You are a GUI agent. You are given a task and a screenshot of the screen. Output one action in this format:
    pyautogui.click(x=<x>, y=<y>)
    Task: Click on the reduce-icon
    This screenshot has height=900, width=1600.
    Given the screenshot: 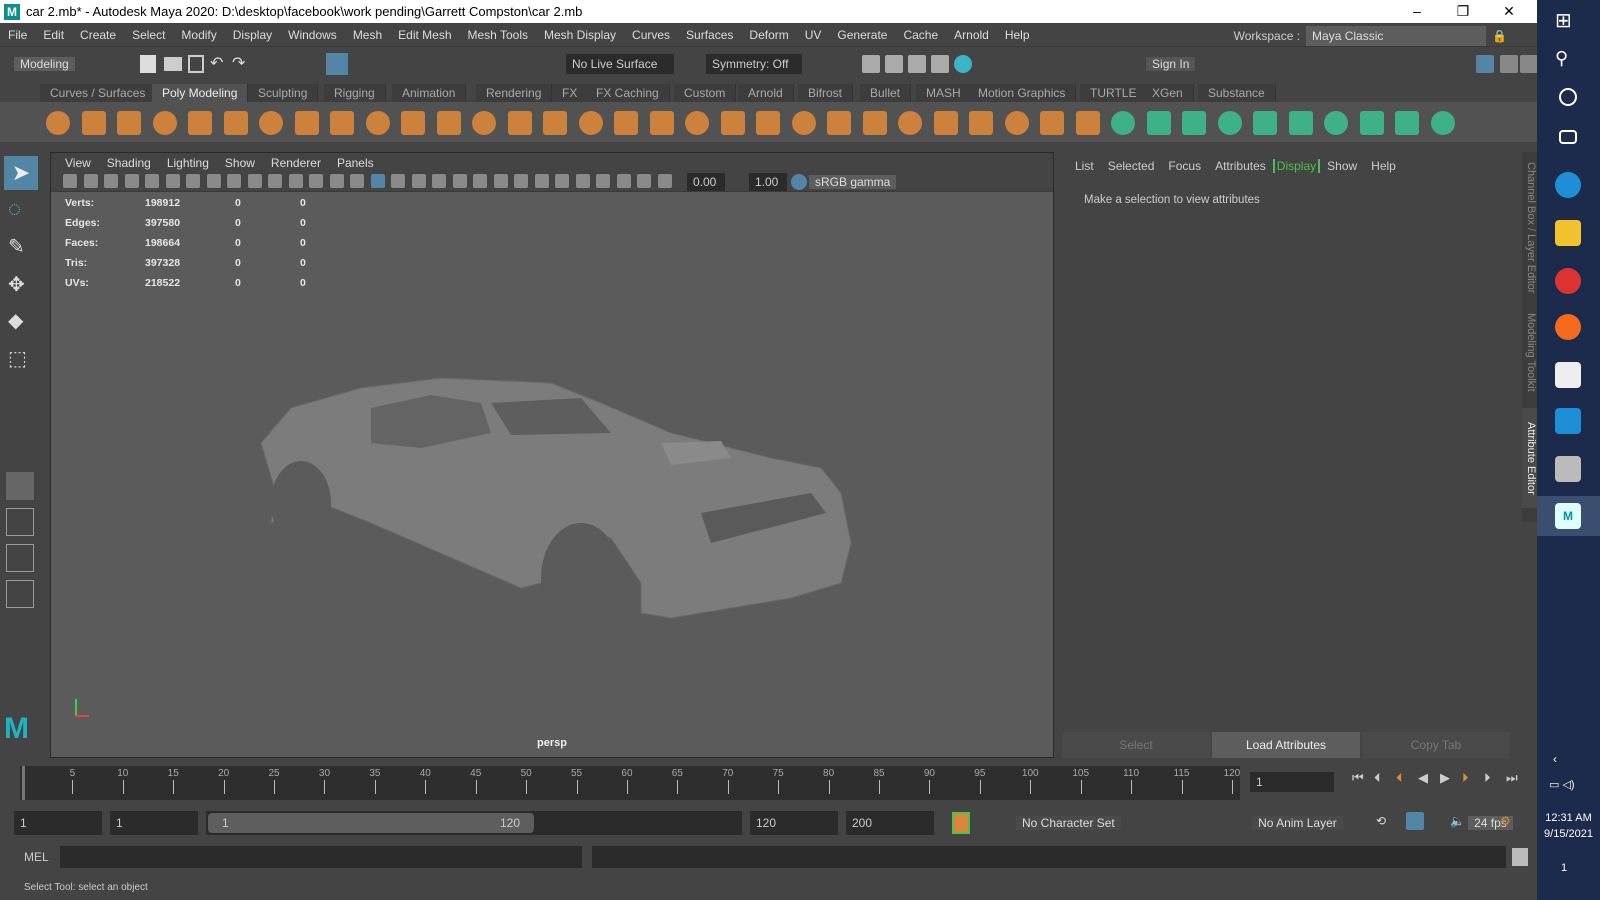 What is the action you would take?
    pyautogui.click(x=1123, y=123)
    